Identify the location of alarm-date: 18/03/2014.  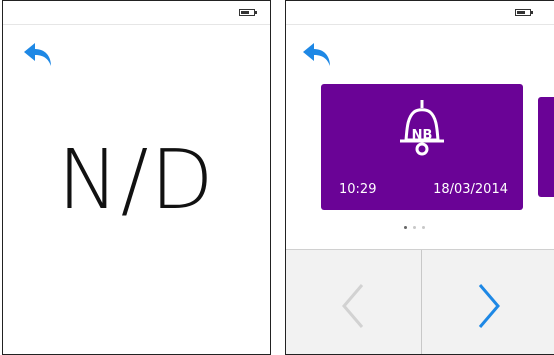
(470, 189).